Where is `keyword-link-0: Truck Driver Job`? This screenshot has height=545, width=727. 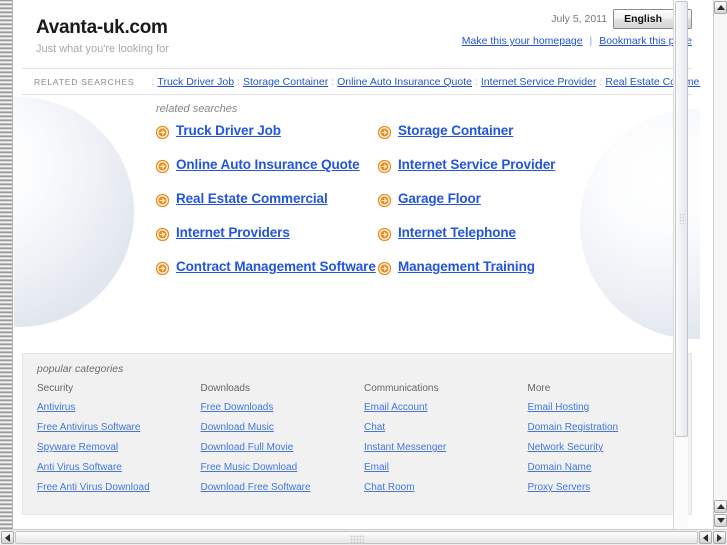
keyword-link-0: Truck Driver Job is located at coordinates (228, 130).